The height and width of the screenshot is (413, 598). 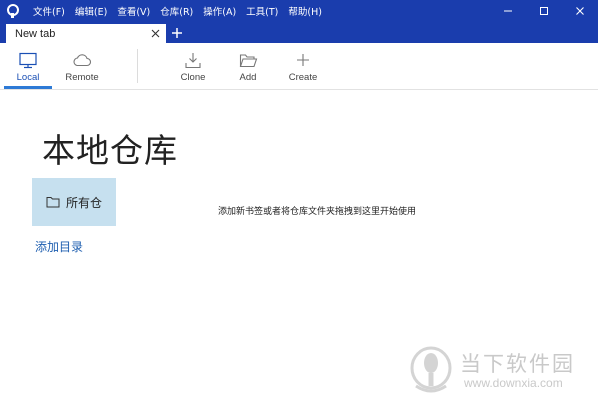 I want to click on empty-state-hint: 添加新书签或者将仓库文件夹拖拽到这里开始使用, so click(x=317, y=212).